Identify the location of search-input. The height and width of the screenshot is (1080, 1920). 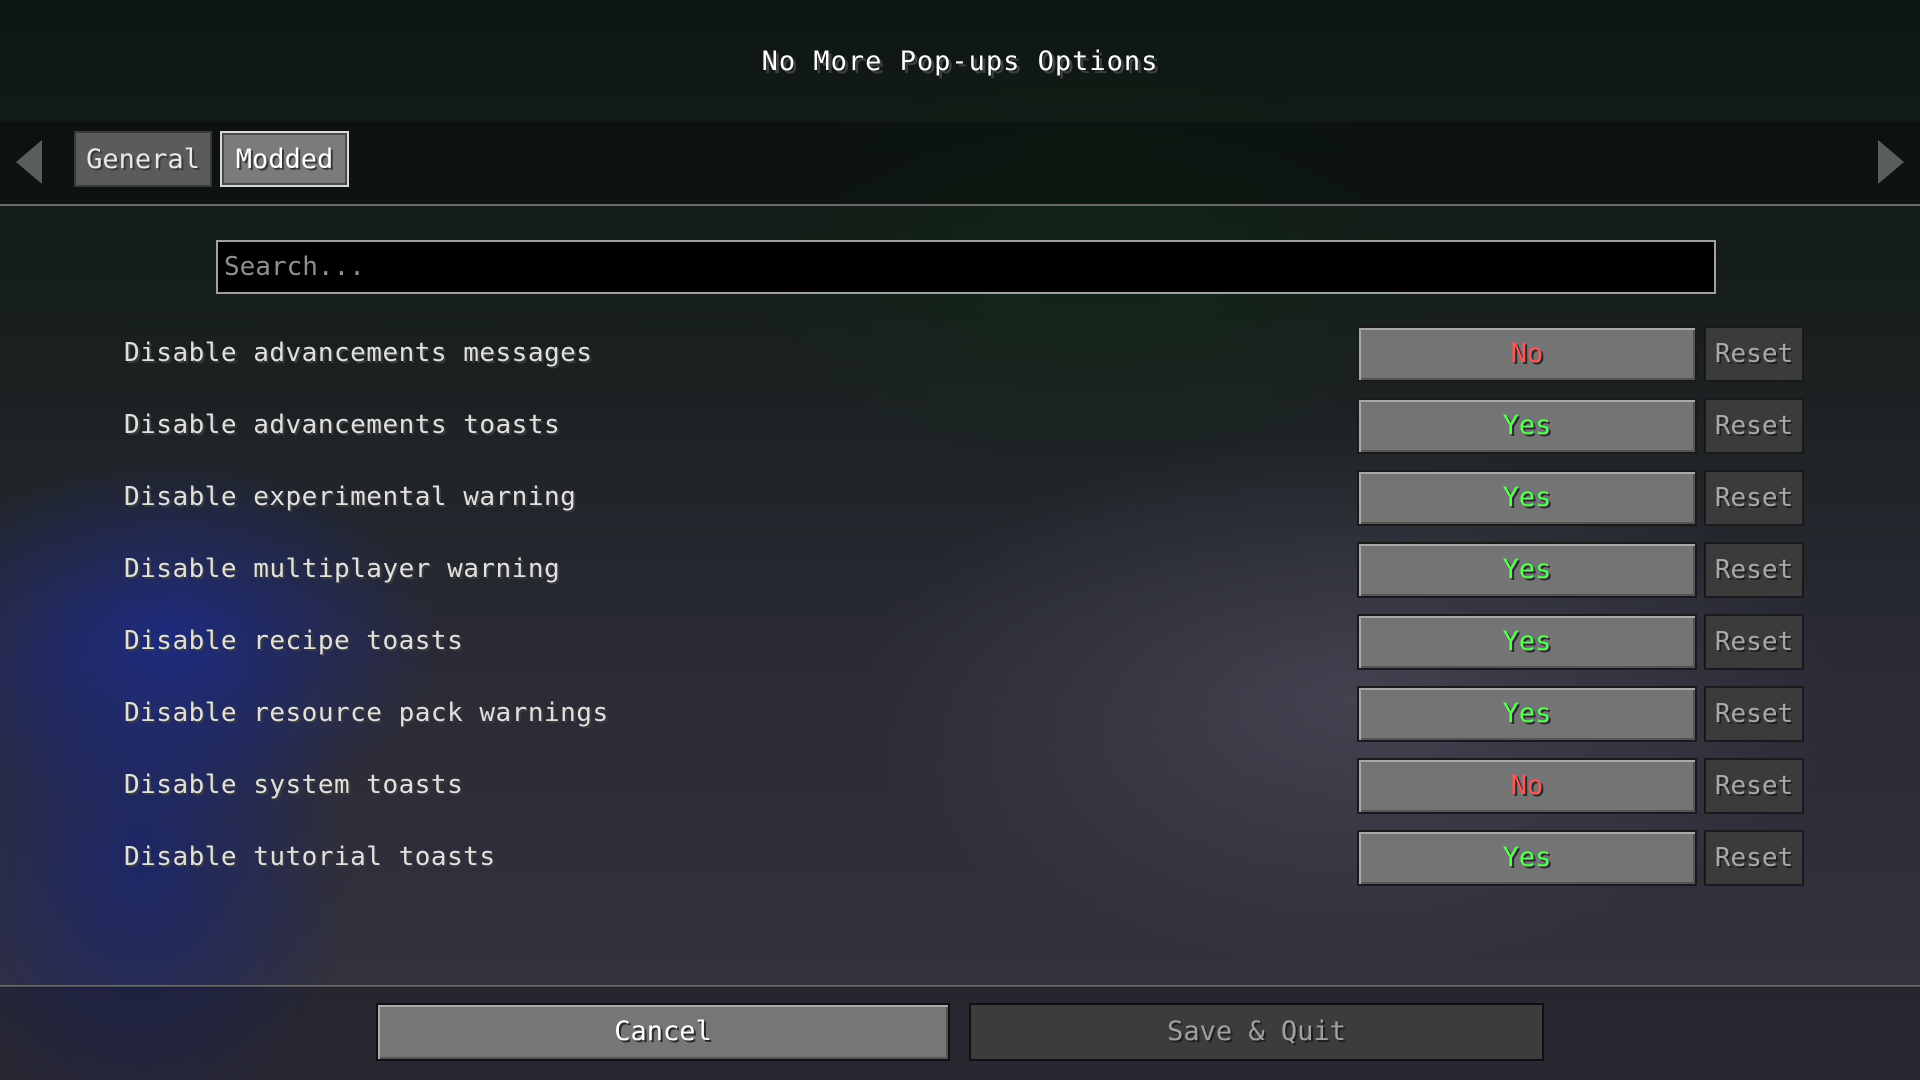
(966, 267).